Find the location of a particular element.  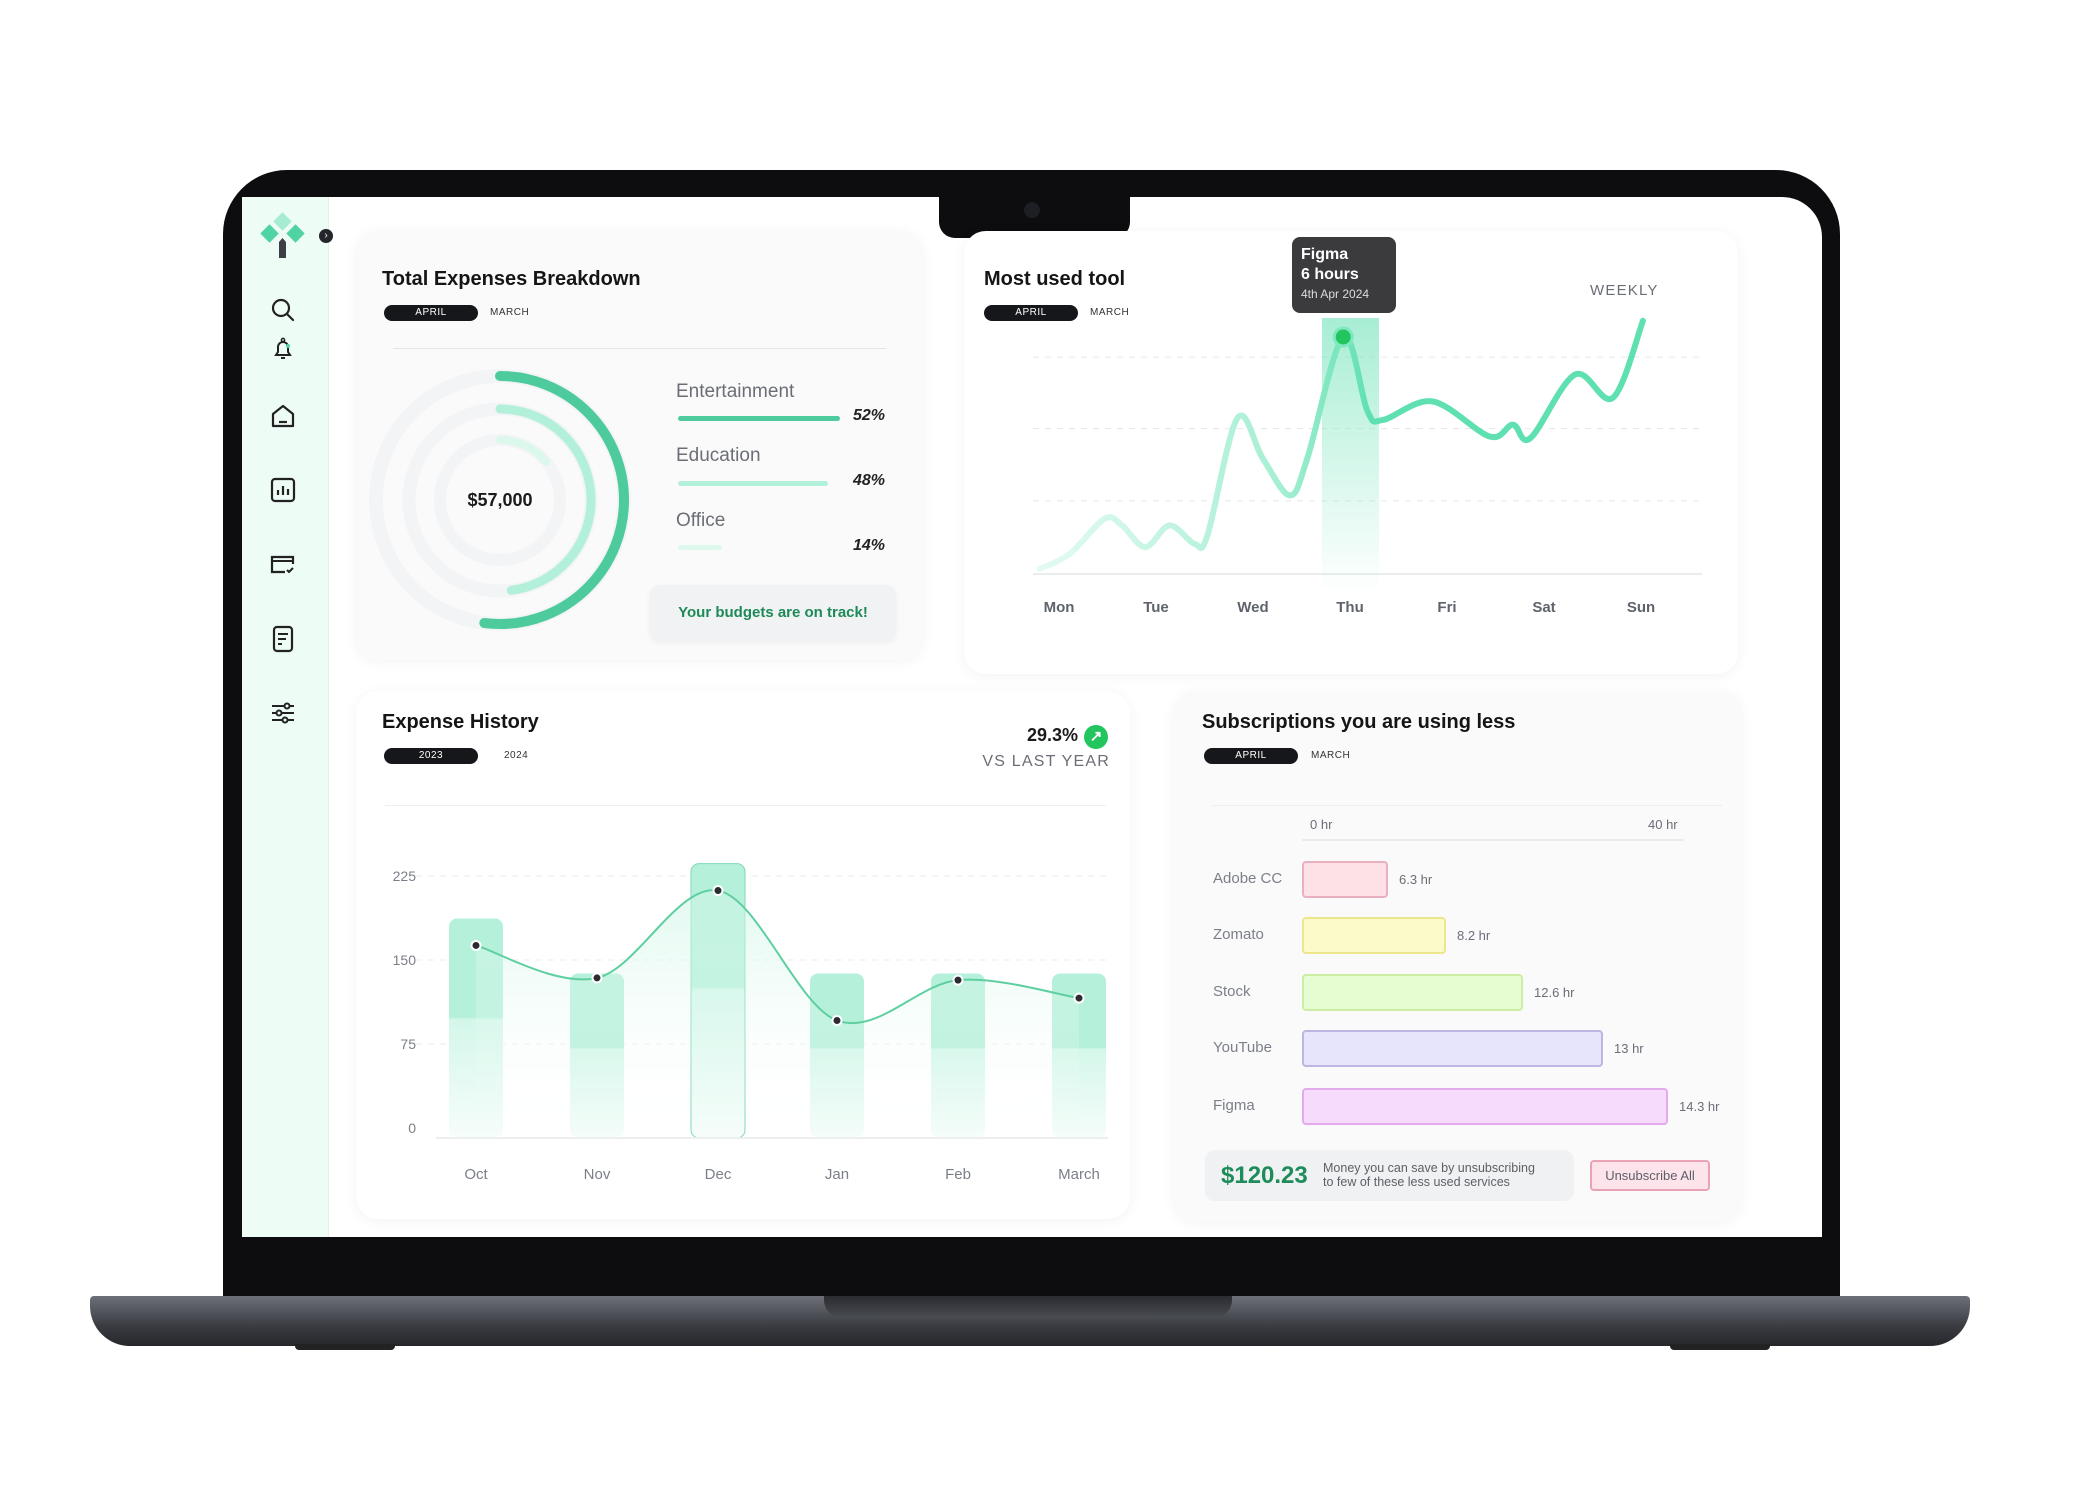

sliders-icon is located at coordinates (283, 713).